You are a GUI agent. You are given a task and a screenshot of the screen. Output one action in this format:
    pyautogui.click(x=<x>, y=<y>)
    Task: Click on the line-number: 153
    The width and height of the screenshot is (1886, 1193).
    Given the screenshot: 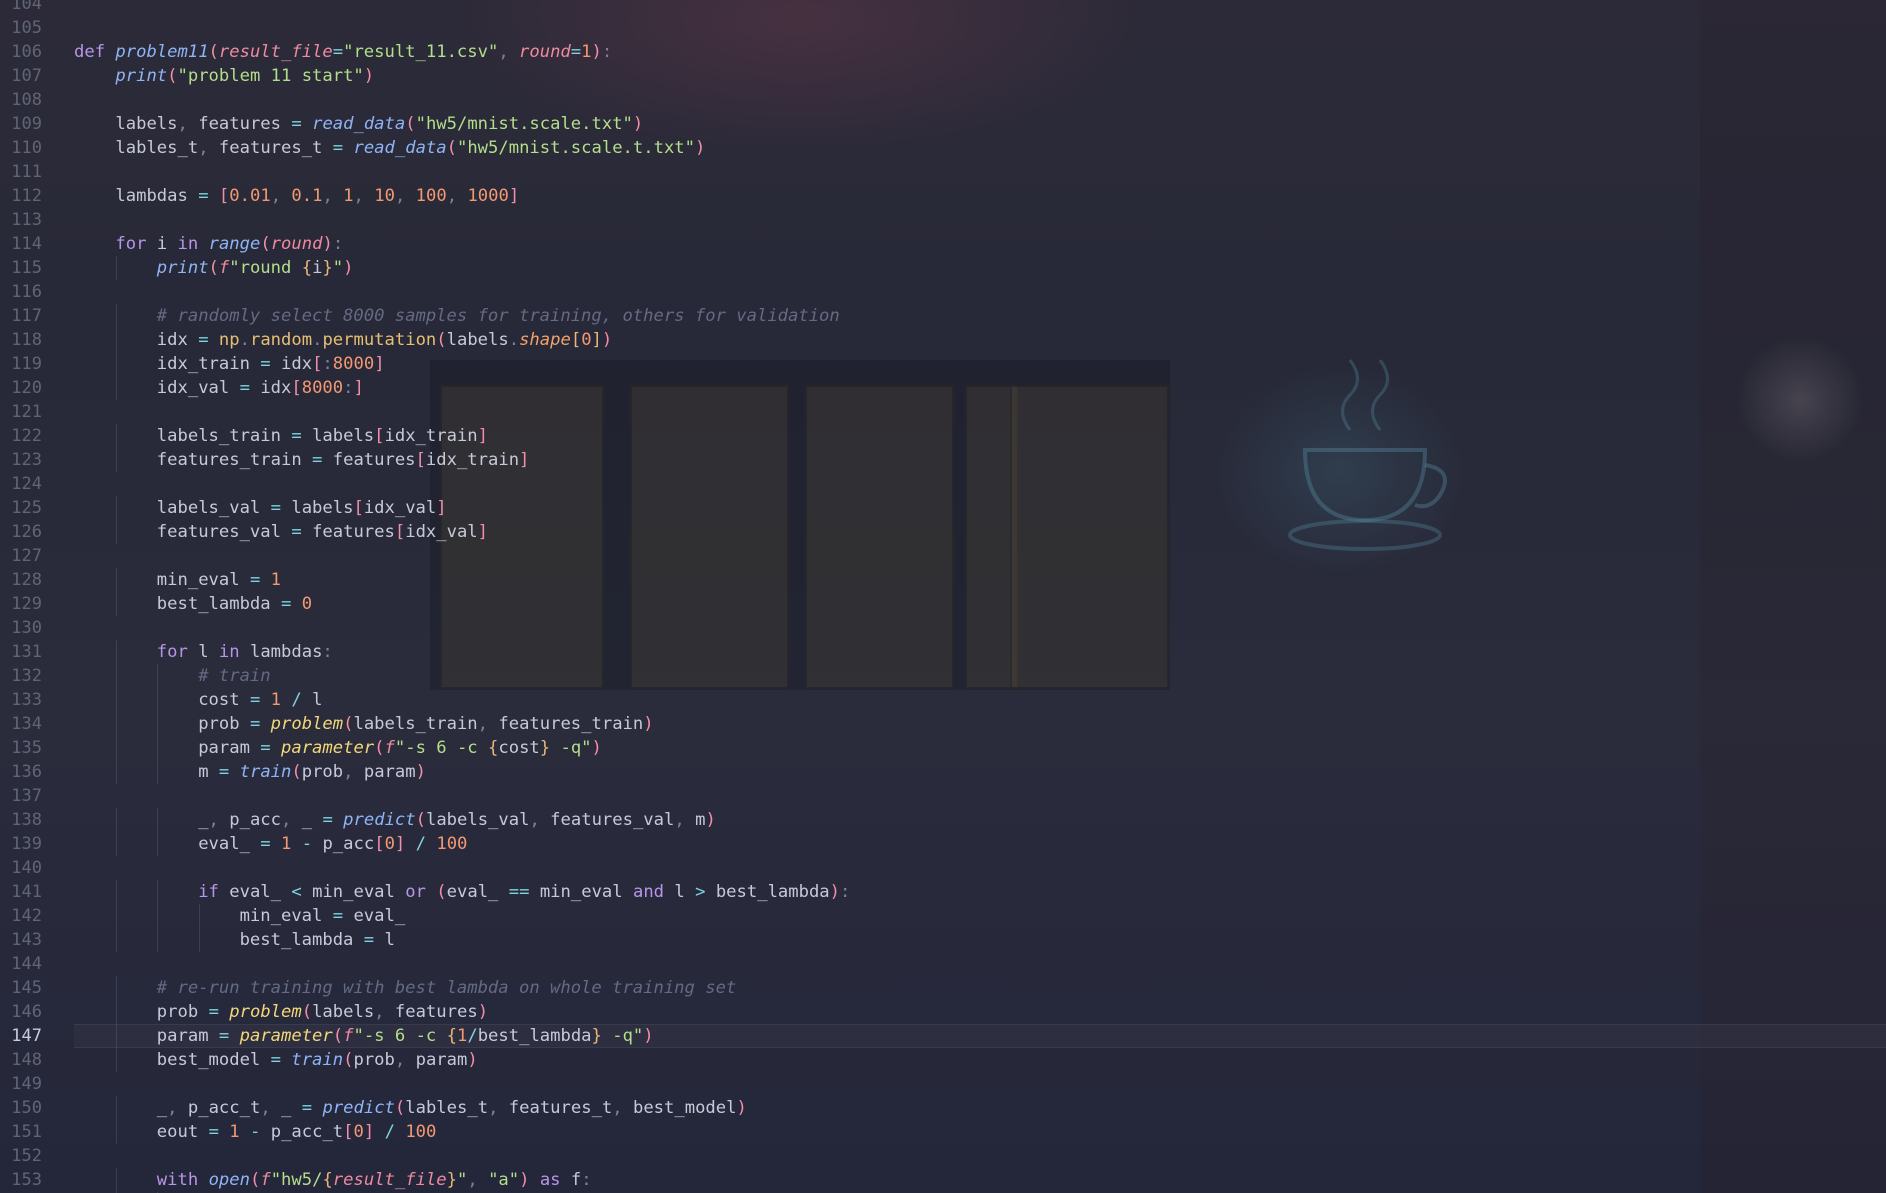 What is the action you would take?
    pyautogui.click(x=26, y=1180)
    